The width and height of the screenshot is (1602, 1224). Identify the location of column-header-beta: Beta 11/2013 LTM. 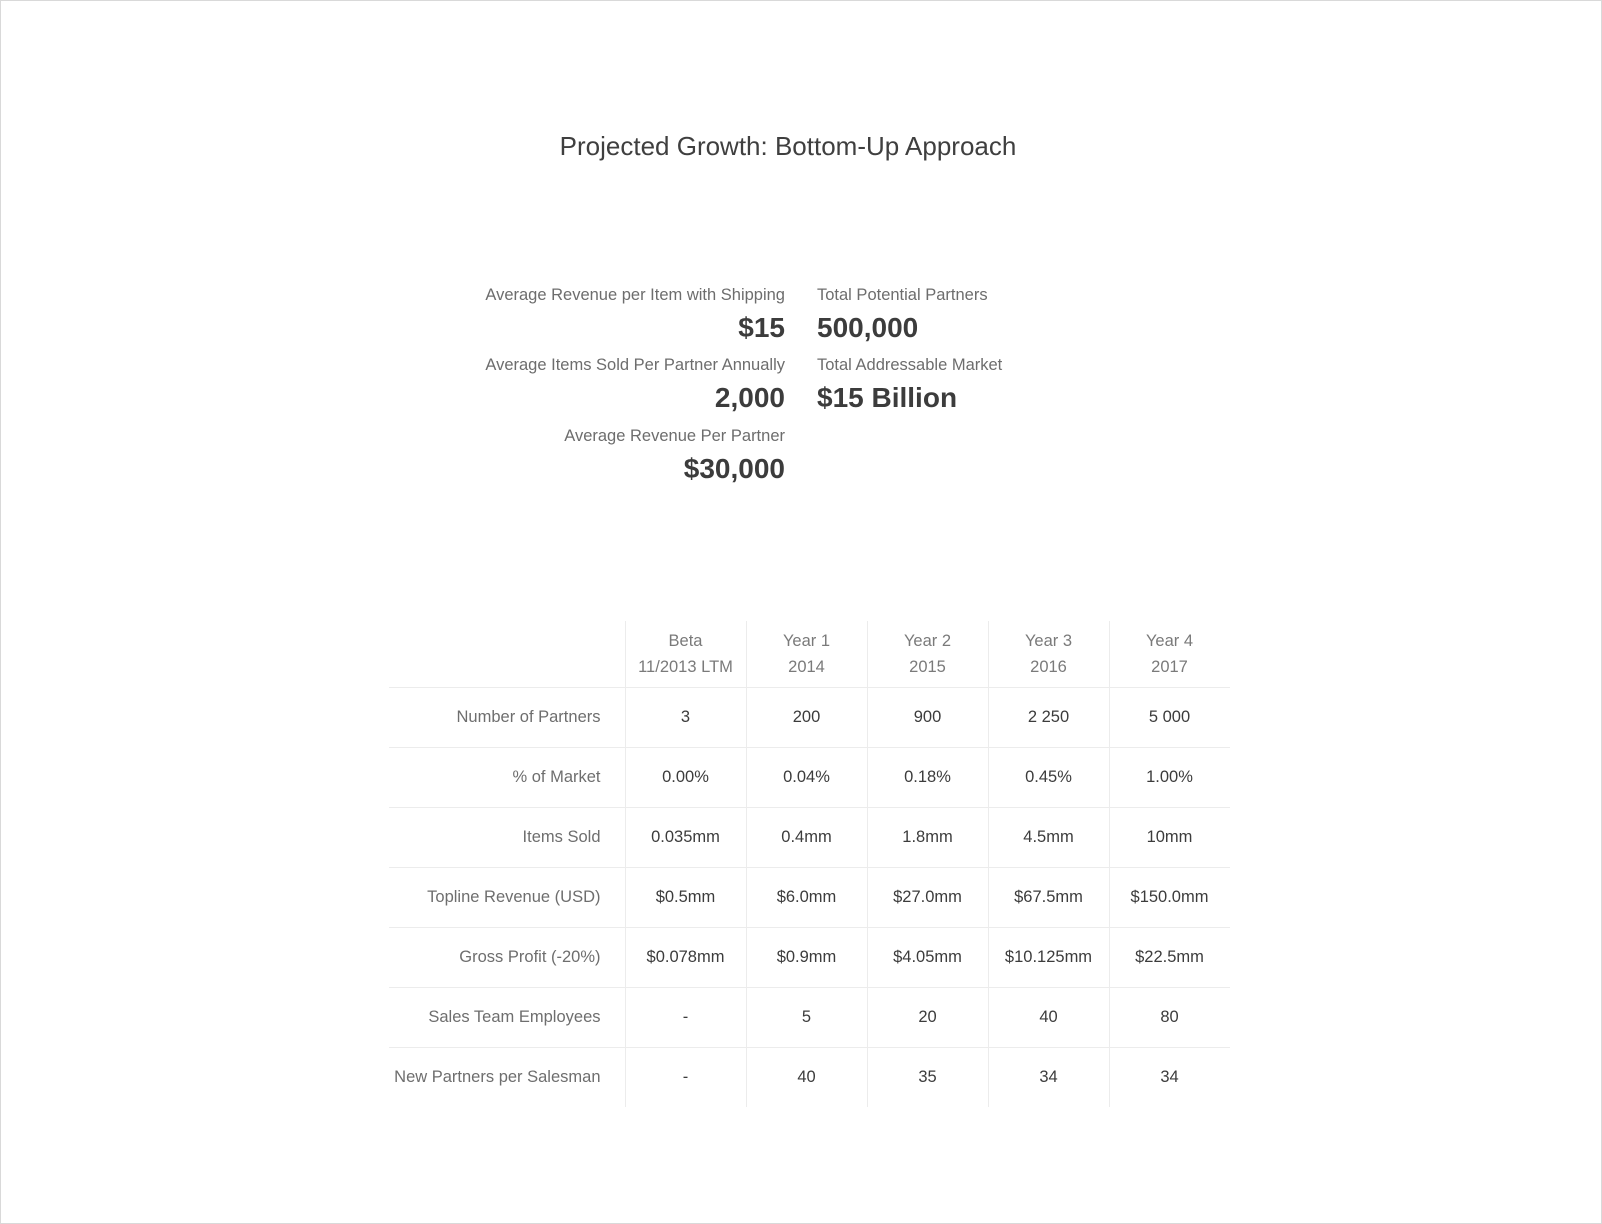
(685, 654).